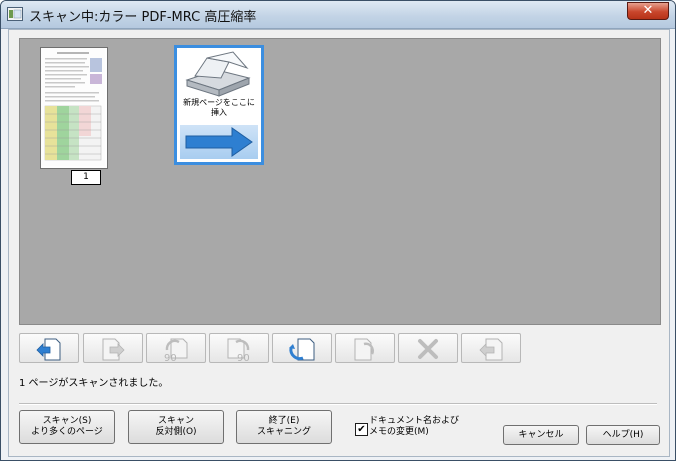 The image size is (676, 461). What do you see at coordinates (623, 435) in the screenshot?
I see `help-button: ヘルプ(H)` at bounding box center [623, 435].